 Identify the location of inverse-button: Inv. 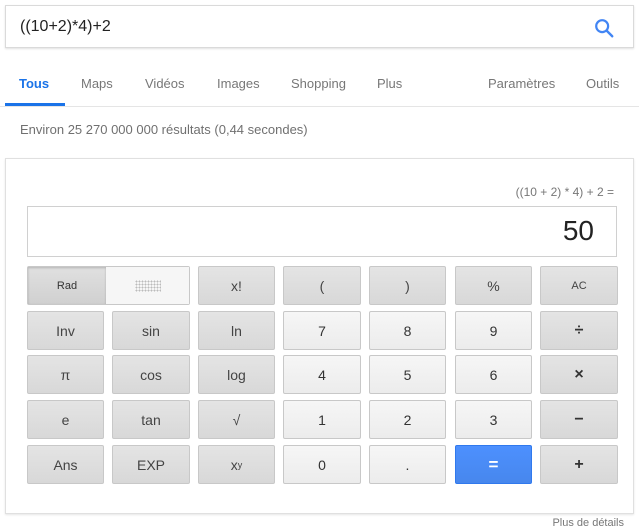
(65, 330).